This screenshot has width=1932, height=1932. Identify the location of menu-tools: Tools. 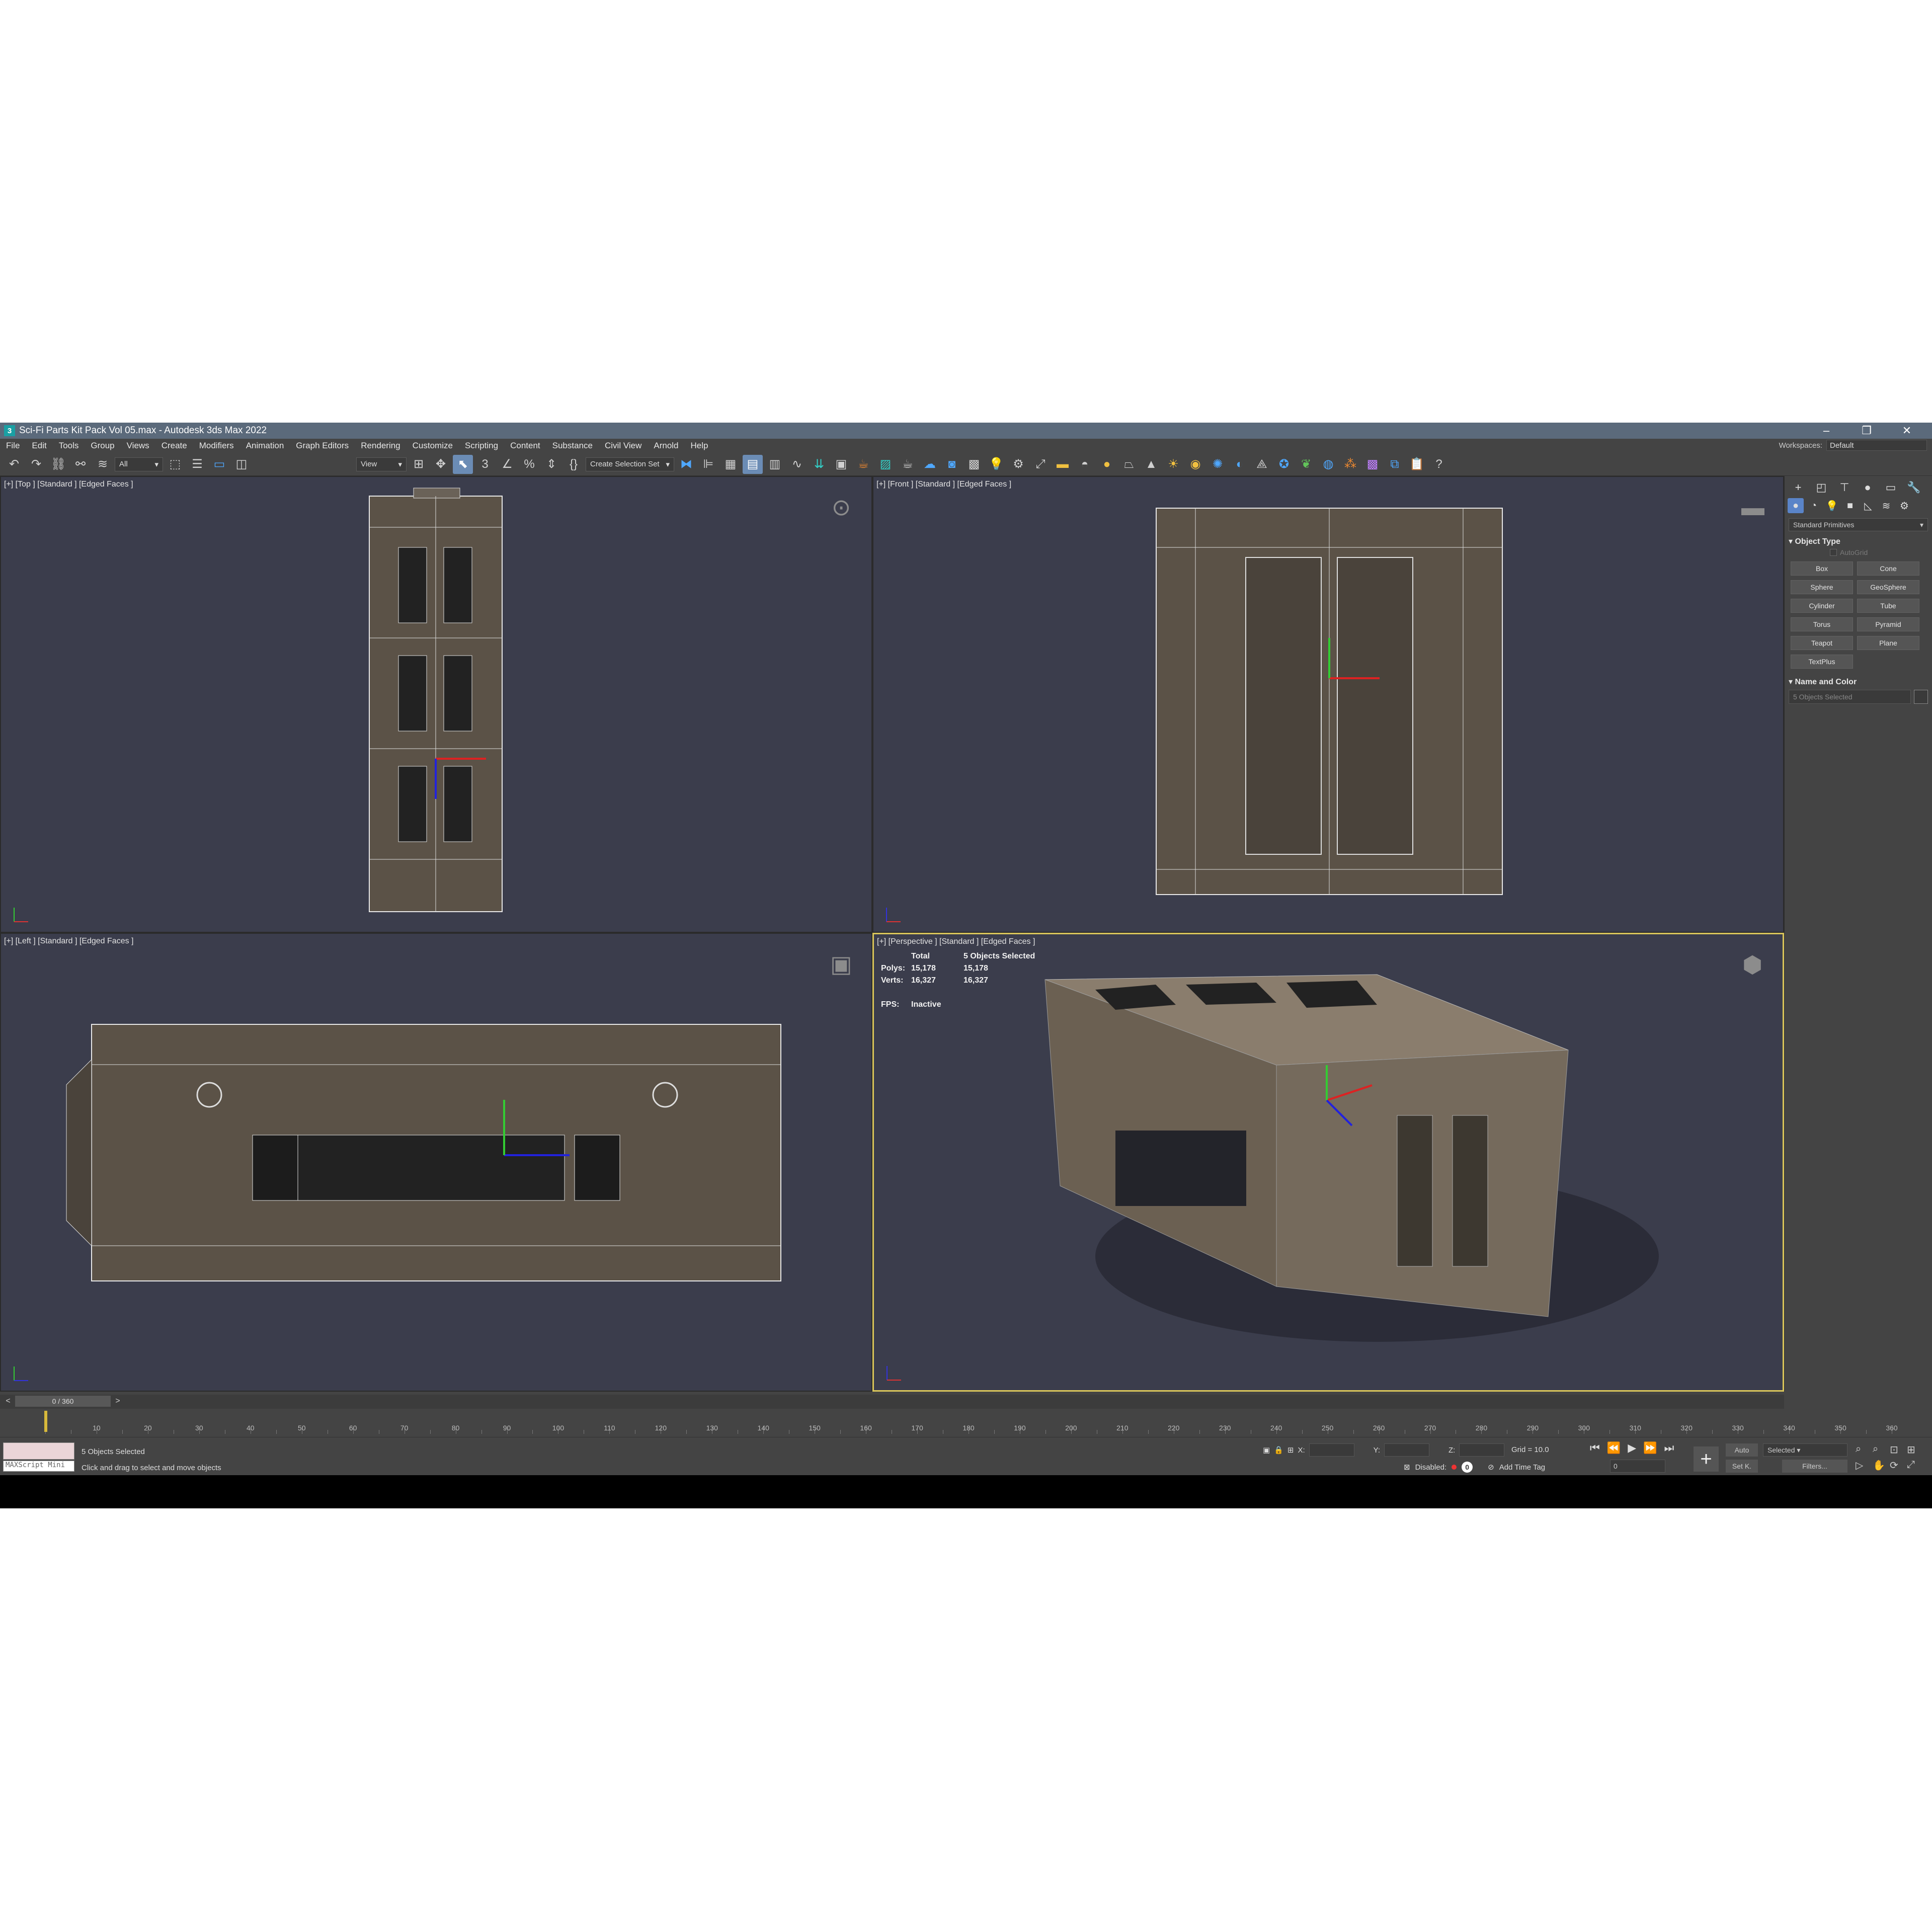
(69, 446).